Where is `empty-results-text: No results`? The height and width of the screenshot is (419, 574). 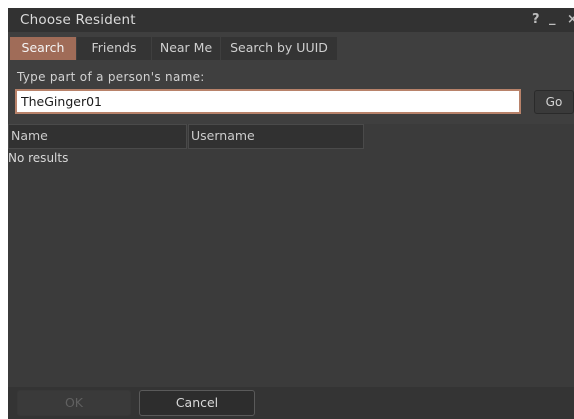
empty-results-text: No results is located at coordinates (38, 158).